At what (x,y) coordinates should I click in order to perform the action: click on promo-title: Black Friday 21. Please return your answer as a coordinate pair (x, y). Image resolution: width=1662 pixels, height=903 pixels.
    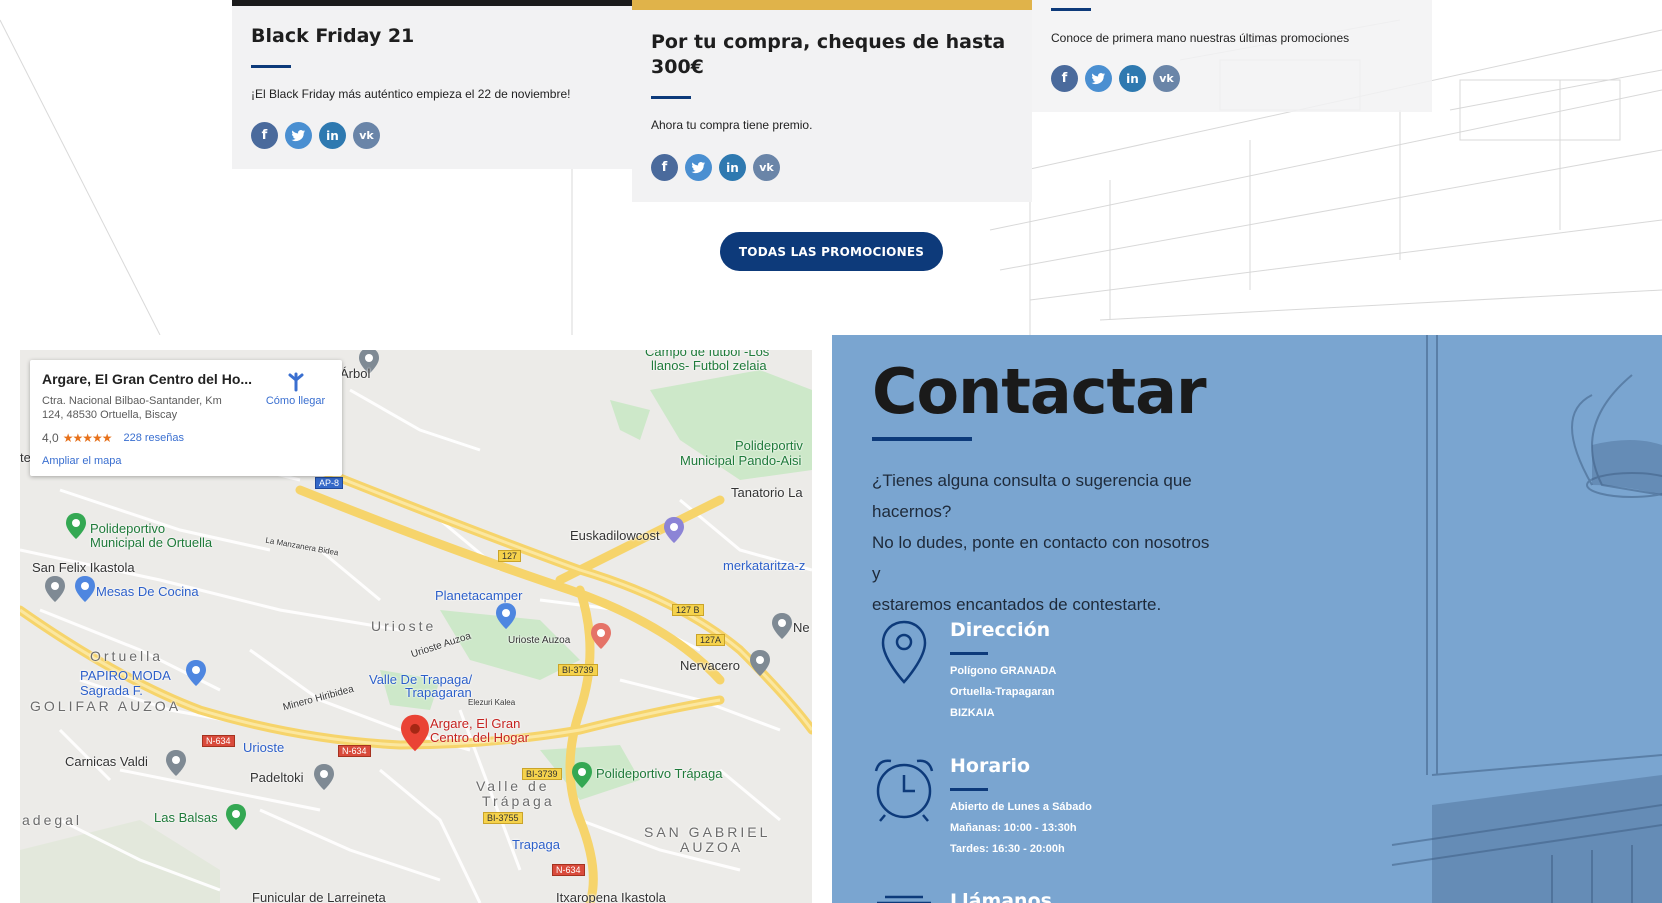
    Looking at the image, I should click on (333, 36).